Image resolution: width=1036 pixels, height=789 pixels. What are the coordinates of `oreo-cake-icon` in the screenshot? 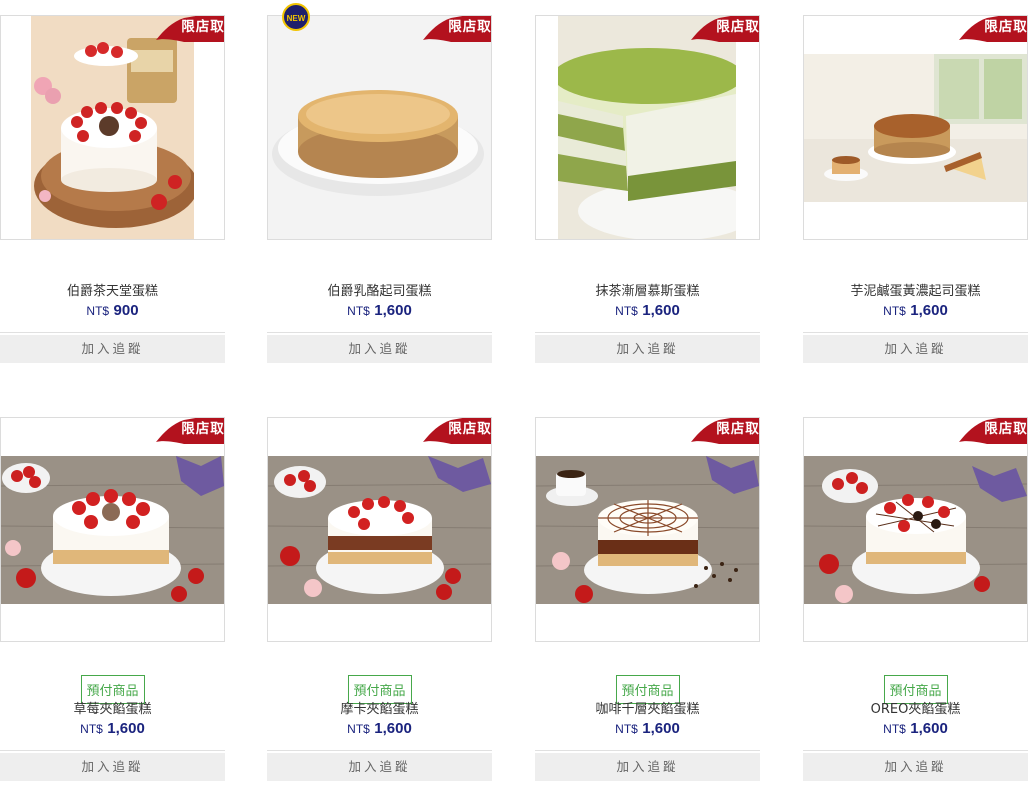 It's located at (915, 530).